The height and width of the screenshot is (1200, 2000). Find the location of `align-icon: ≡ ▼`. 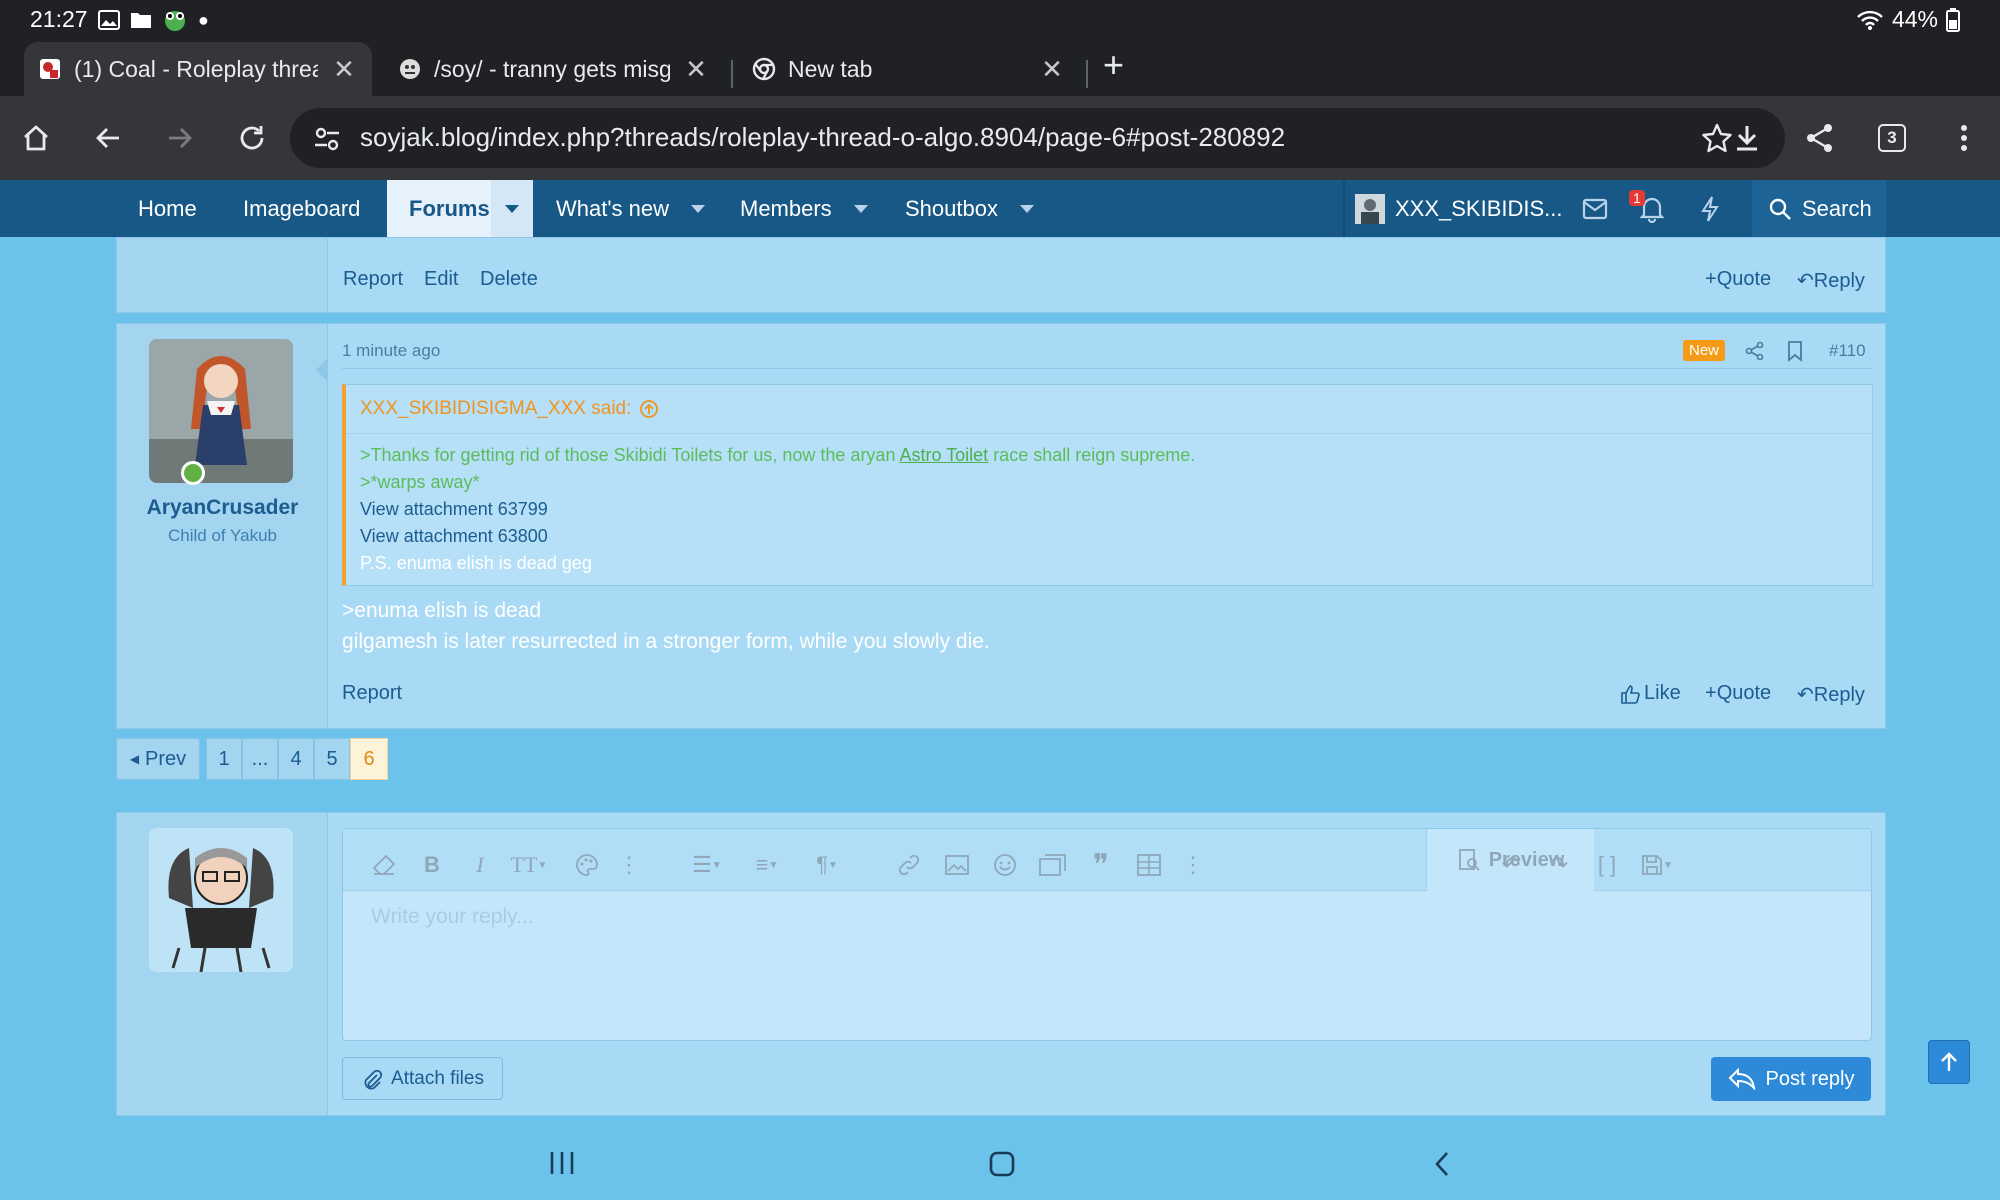

align-icon: ≡ ▼ is located at coordinates (767, 865).